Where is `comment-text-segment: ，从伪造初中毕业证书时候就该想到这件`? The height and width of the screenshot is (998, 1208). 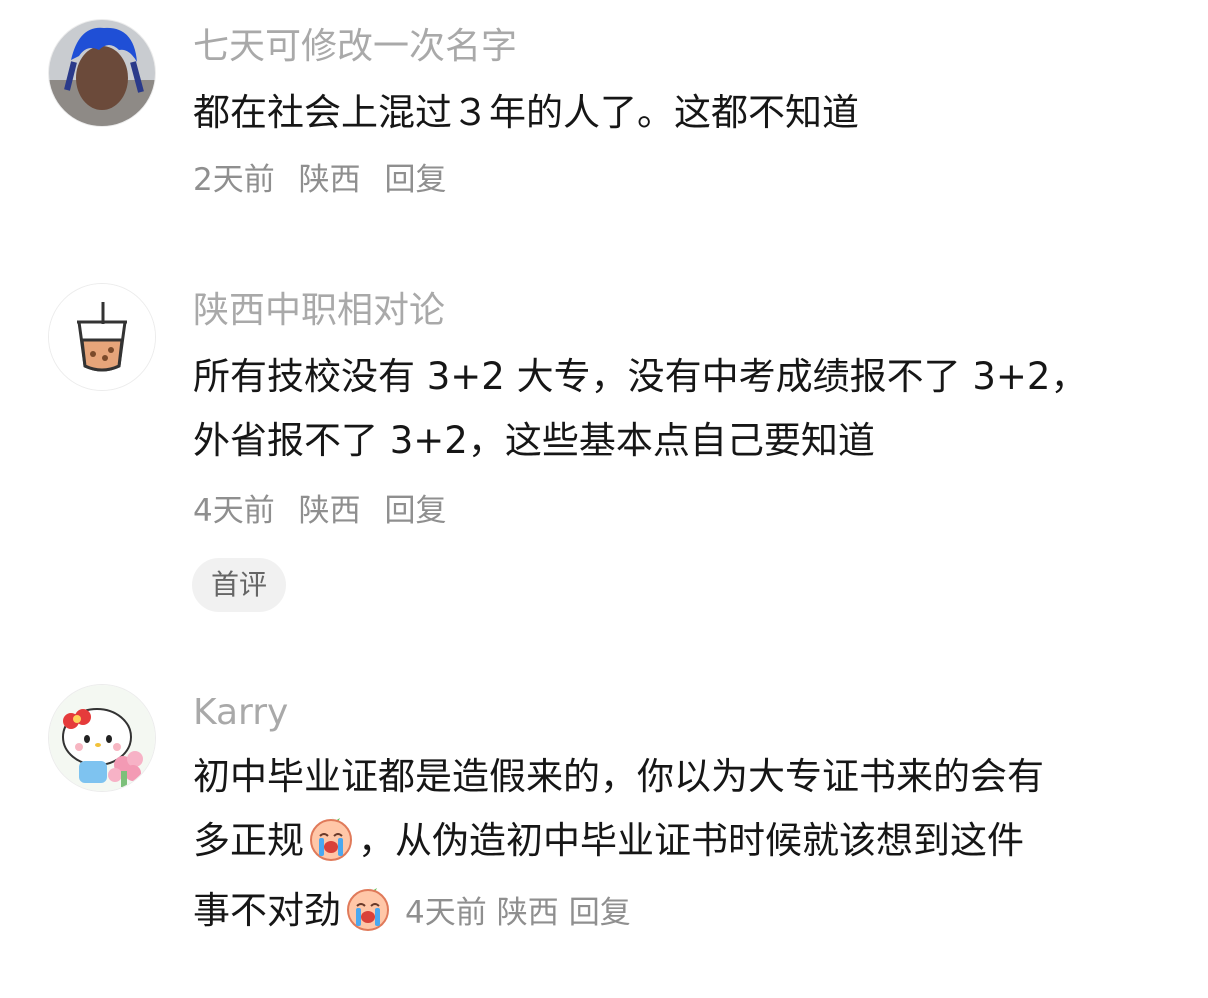 comment-text-segment: ，从伪造初中毕业证书时候就该想到这件 is located at coordinates (691, 840).